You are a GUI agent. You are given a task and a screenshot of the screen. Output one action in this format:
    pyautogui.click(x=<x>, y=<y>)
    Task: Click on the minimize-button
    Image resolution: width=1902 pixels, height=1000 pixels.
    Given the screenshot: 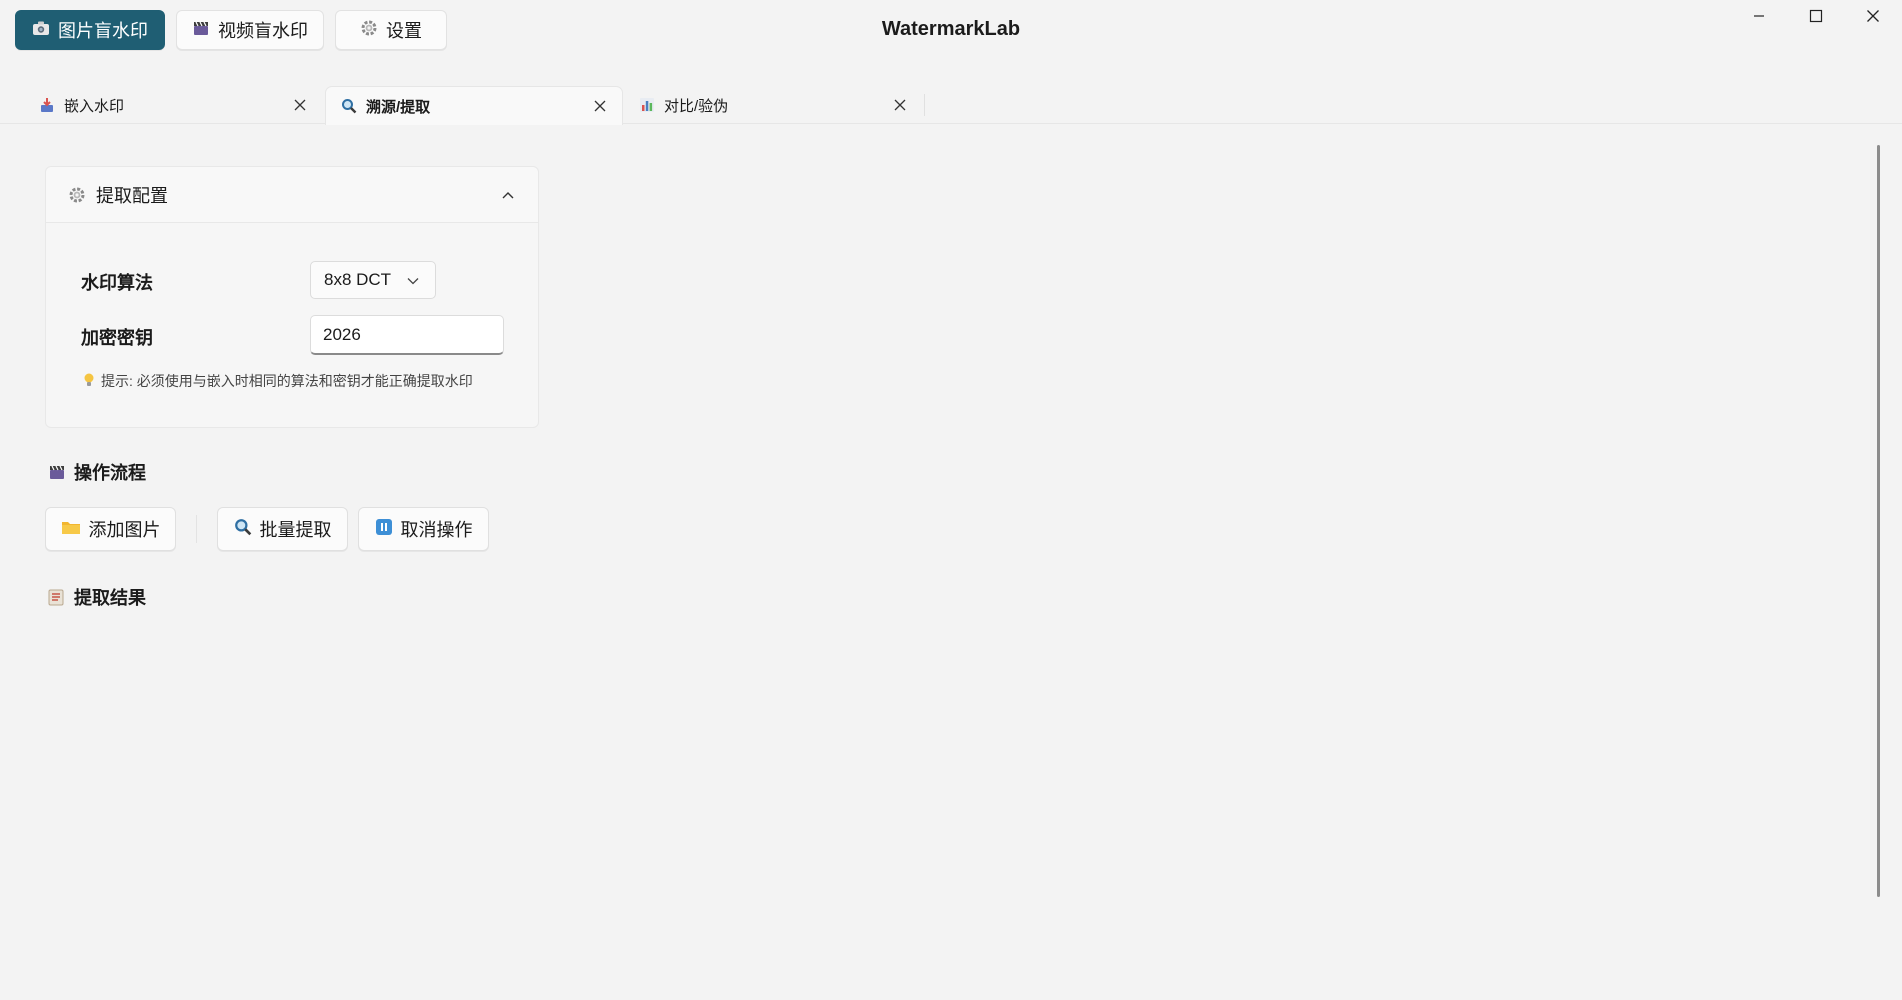 What is the action you would take?
    pyautogui.click(x=1759, y=18)
    